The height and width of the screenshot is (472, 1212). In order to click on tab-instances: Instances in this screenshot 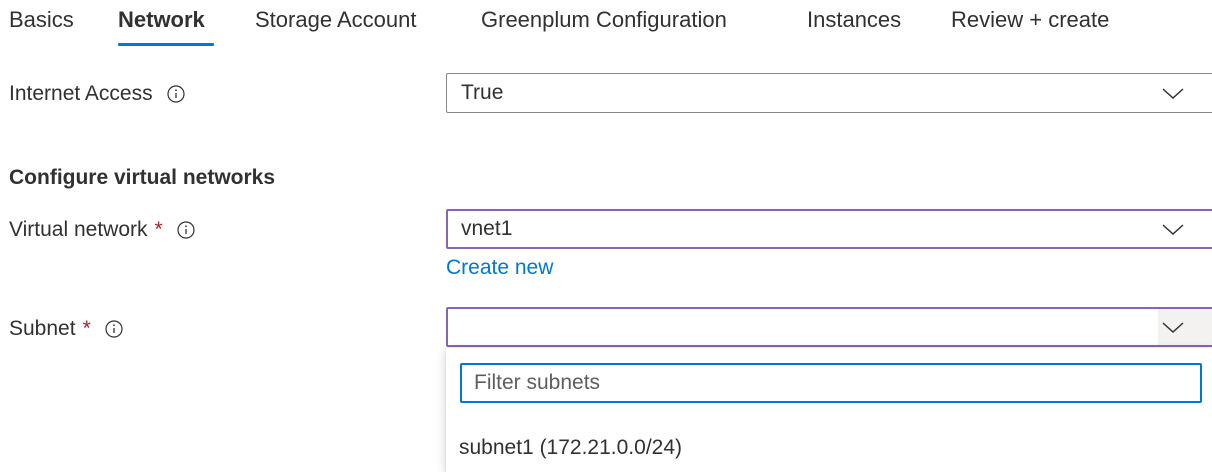, I will do `click(854, 20)`.